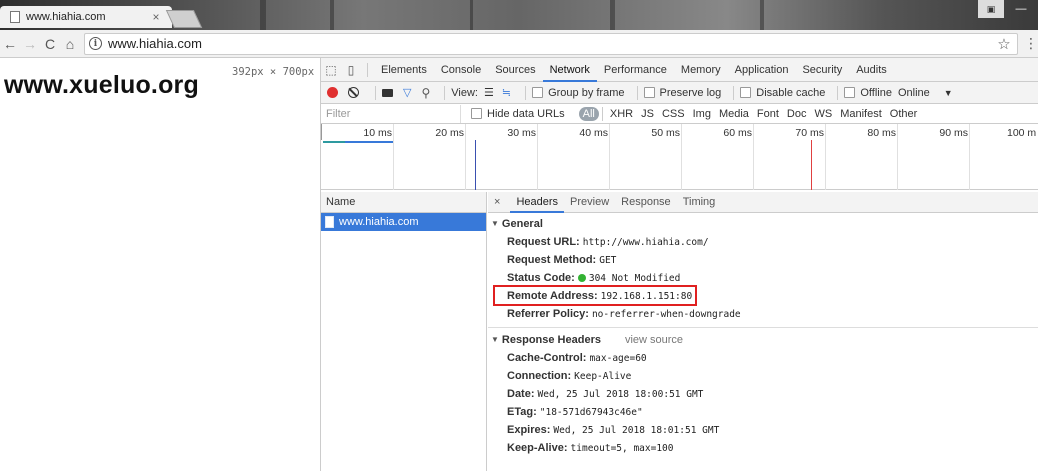 The width and height of the screenshot is (1038, 471). What do you see at coordinates (515, 70) in the screenshot?
I see `tab-sources: Sources` at bounding box center [515, 70].